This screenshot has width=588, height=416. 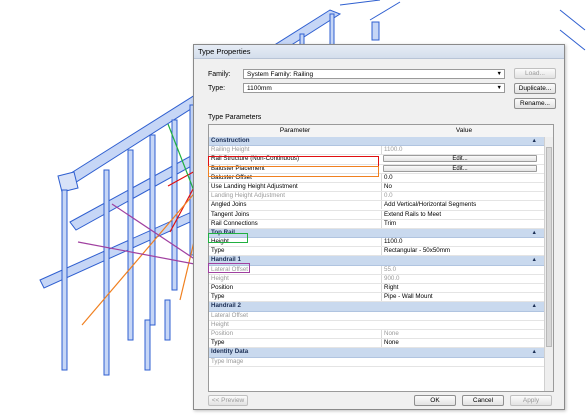 I want to click on dialog-title: Type Properties, so click(x=224, y=51).